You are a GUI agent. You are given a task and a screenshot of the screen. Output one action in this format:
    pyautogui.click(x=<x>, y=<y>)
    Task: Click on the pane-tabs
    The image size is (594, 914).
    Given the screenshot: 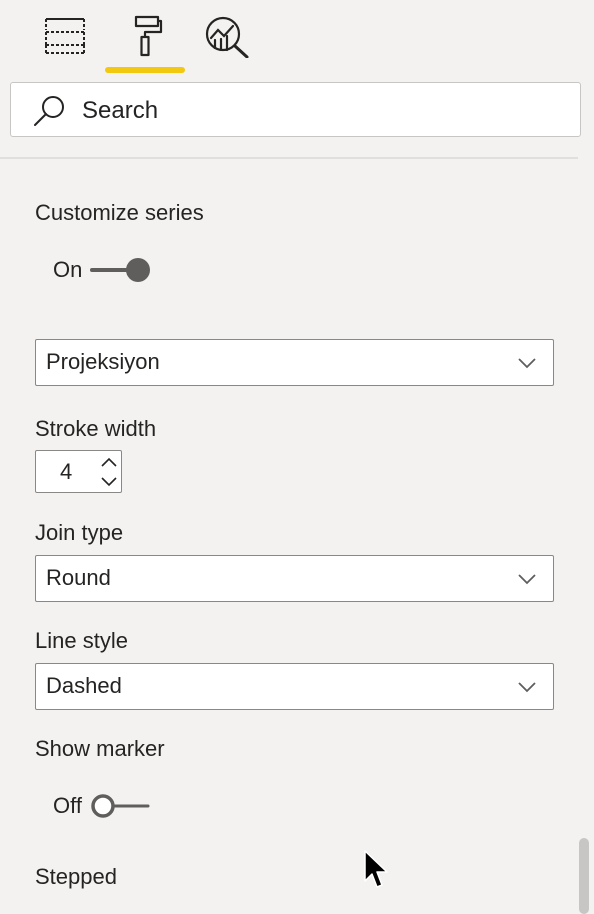 What is the action you would take?
    pyautogui.click(x=297, y=39)
    